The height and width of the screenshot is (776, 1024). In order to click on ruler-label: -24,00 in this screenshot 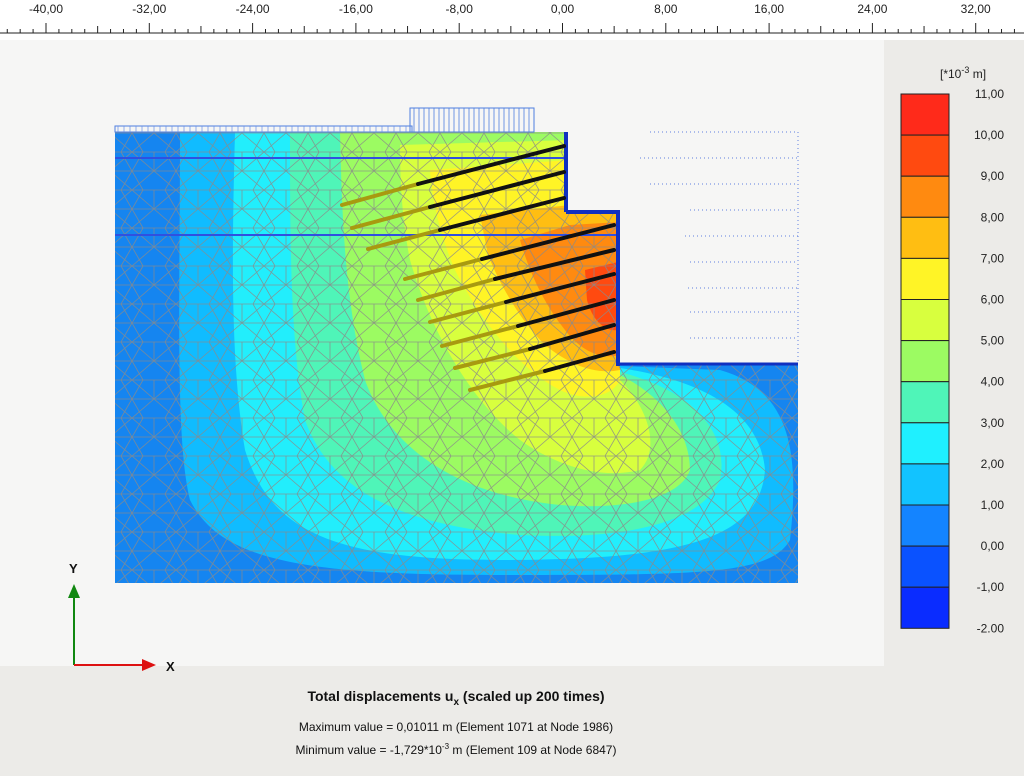, I will do `click(253, 9)`.